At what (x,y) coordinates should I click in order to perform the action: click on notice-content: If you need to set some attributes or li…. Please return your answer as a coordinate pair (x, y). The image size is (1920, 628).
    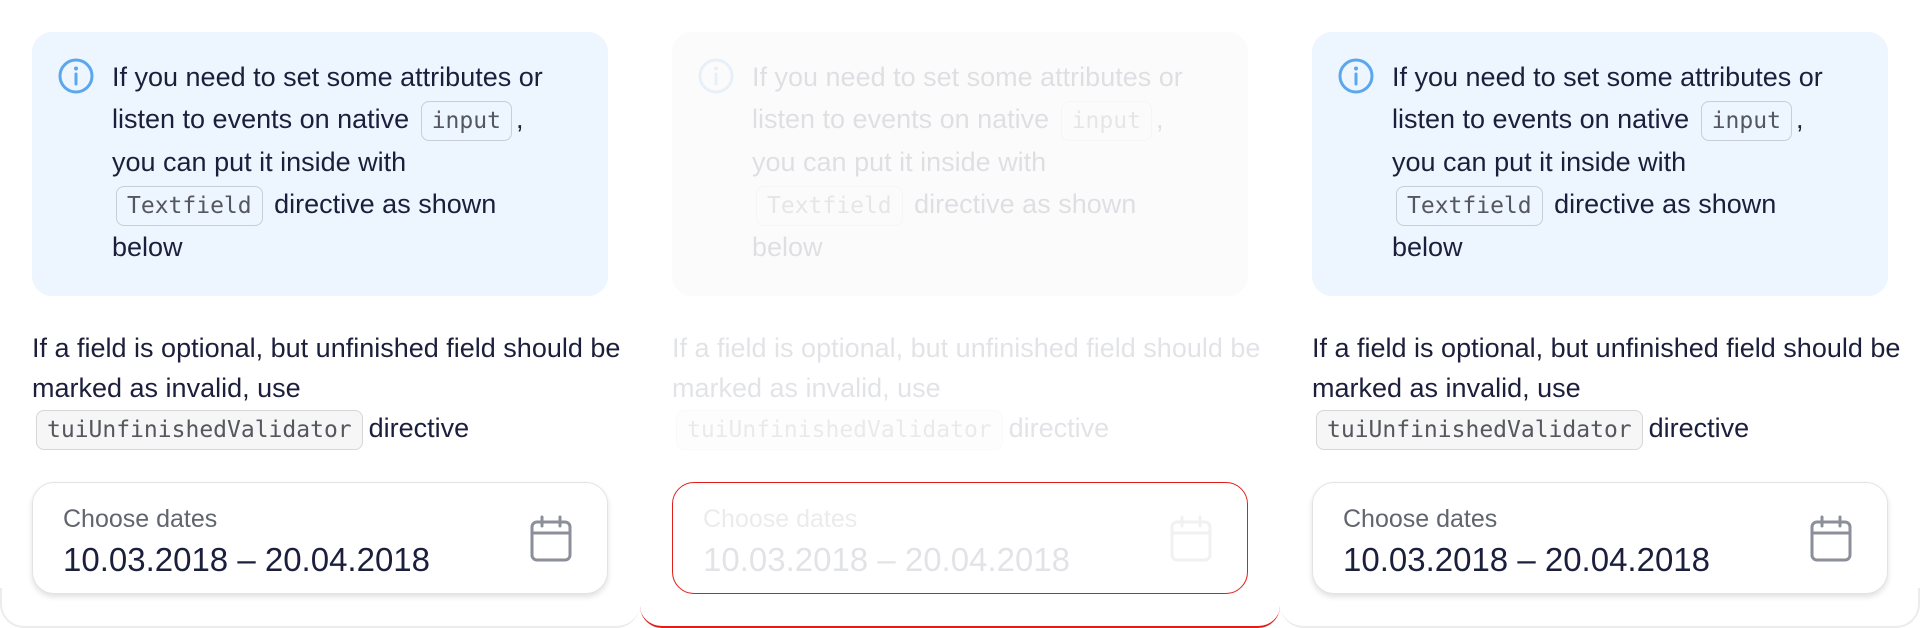
    Looking at the image, I should click on (958, 162).